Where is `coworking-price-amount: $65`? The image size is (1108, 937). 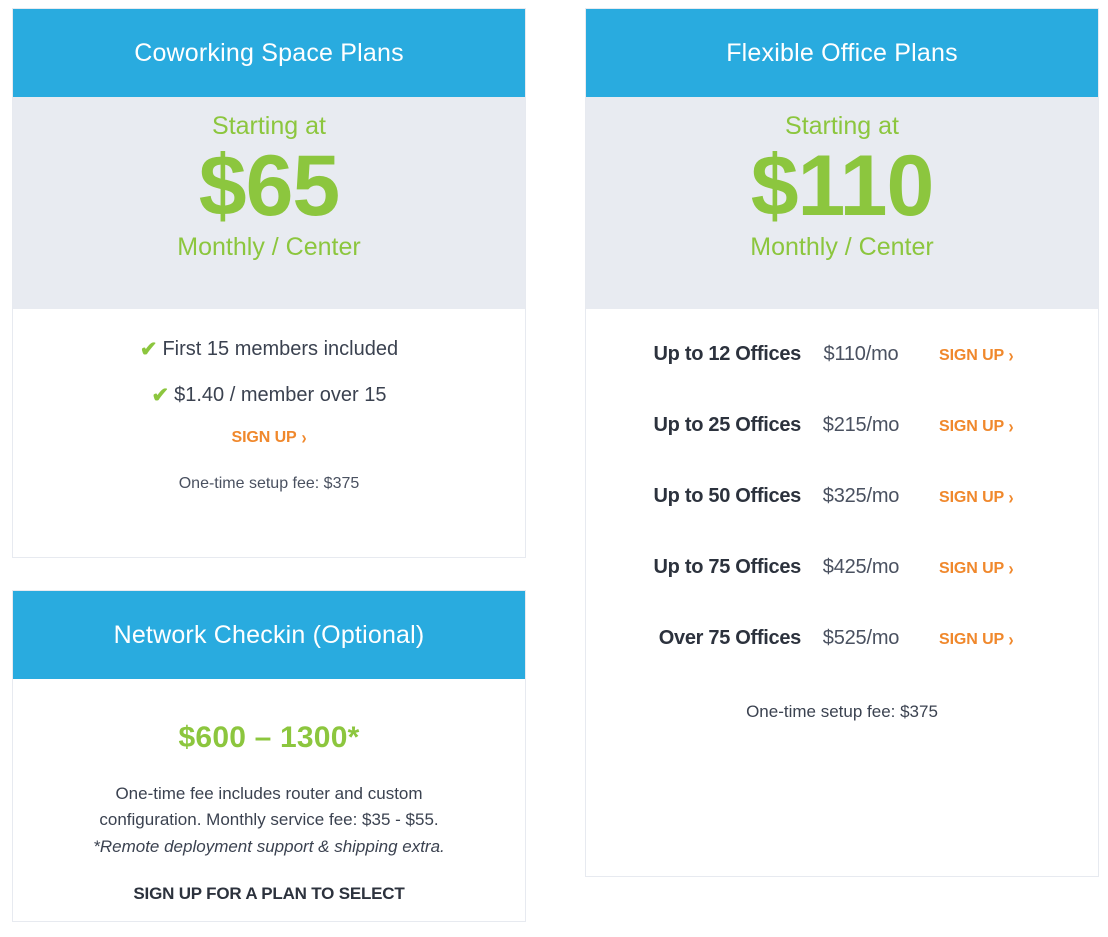
coworking-price-amount: $65 is located at coordinates (269, 185).